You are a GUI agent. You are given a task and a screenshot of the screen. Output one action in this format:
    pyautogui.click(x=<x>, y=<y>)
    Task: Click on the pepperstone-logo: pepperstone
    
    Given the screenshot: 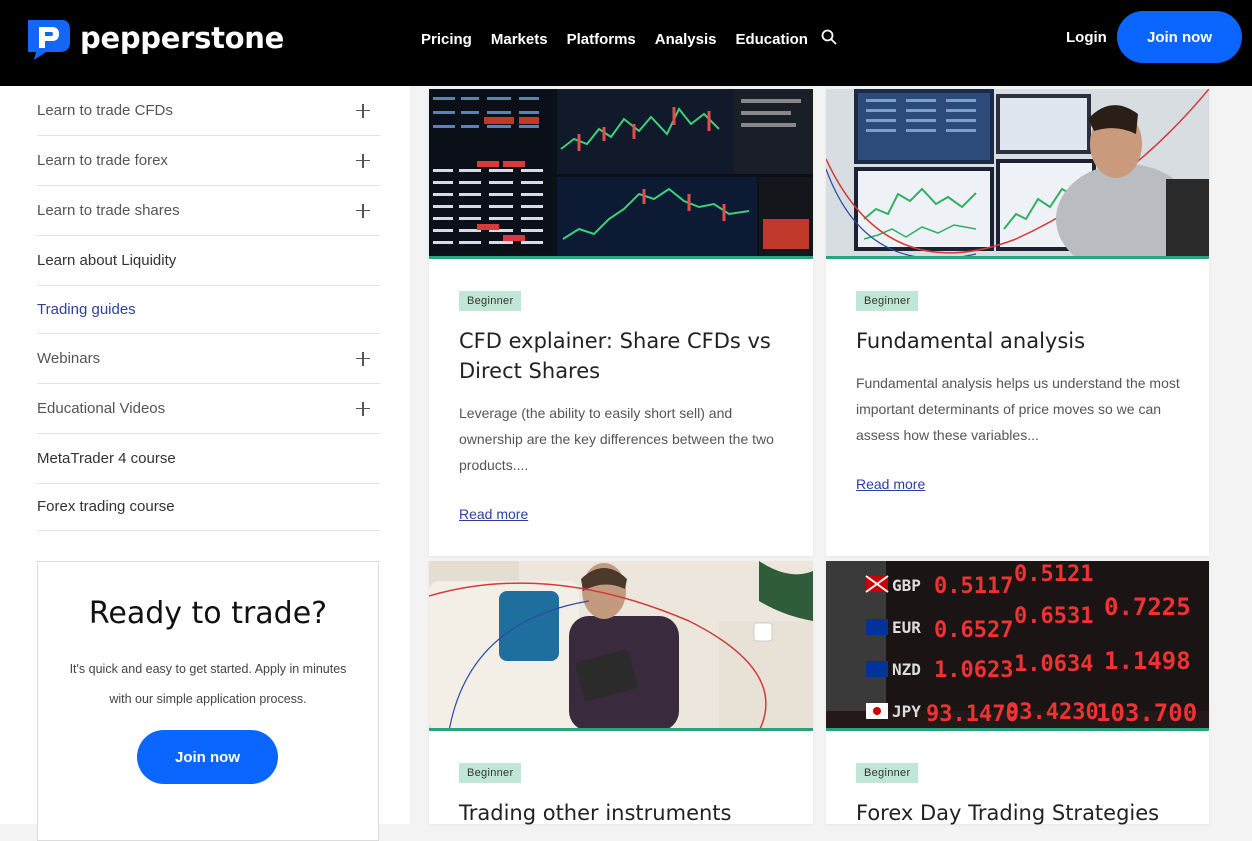 What is the action you would take?
    pyautogui.click(x=154, y=38)
    